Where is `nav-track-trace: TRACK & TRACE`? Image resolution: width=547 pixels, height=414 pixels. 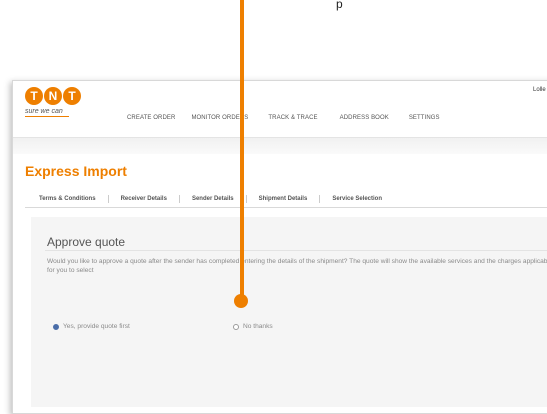 nav-track-trace: TRACK & TRACE is located at coordinates (292, 118).